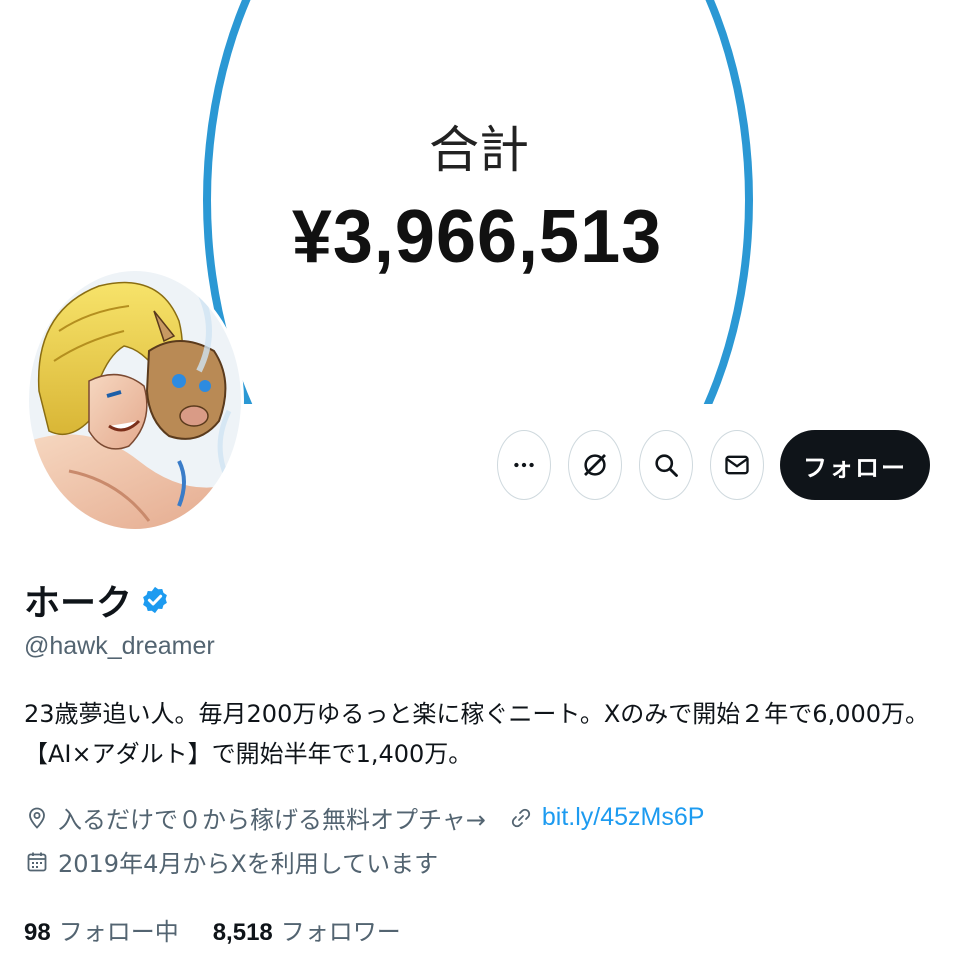 The height and width of the screenshot is (962, 962). I want to click on grok-button, so click(595, 465).